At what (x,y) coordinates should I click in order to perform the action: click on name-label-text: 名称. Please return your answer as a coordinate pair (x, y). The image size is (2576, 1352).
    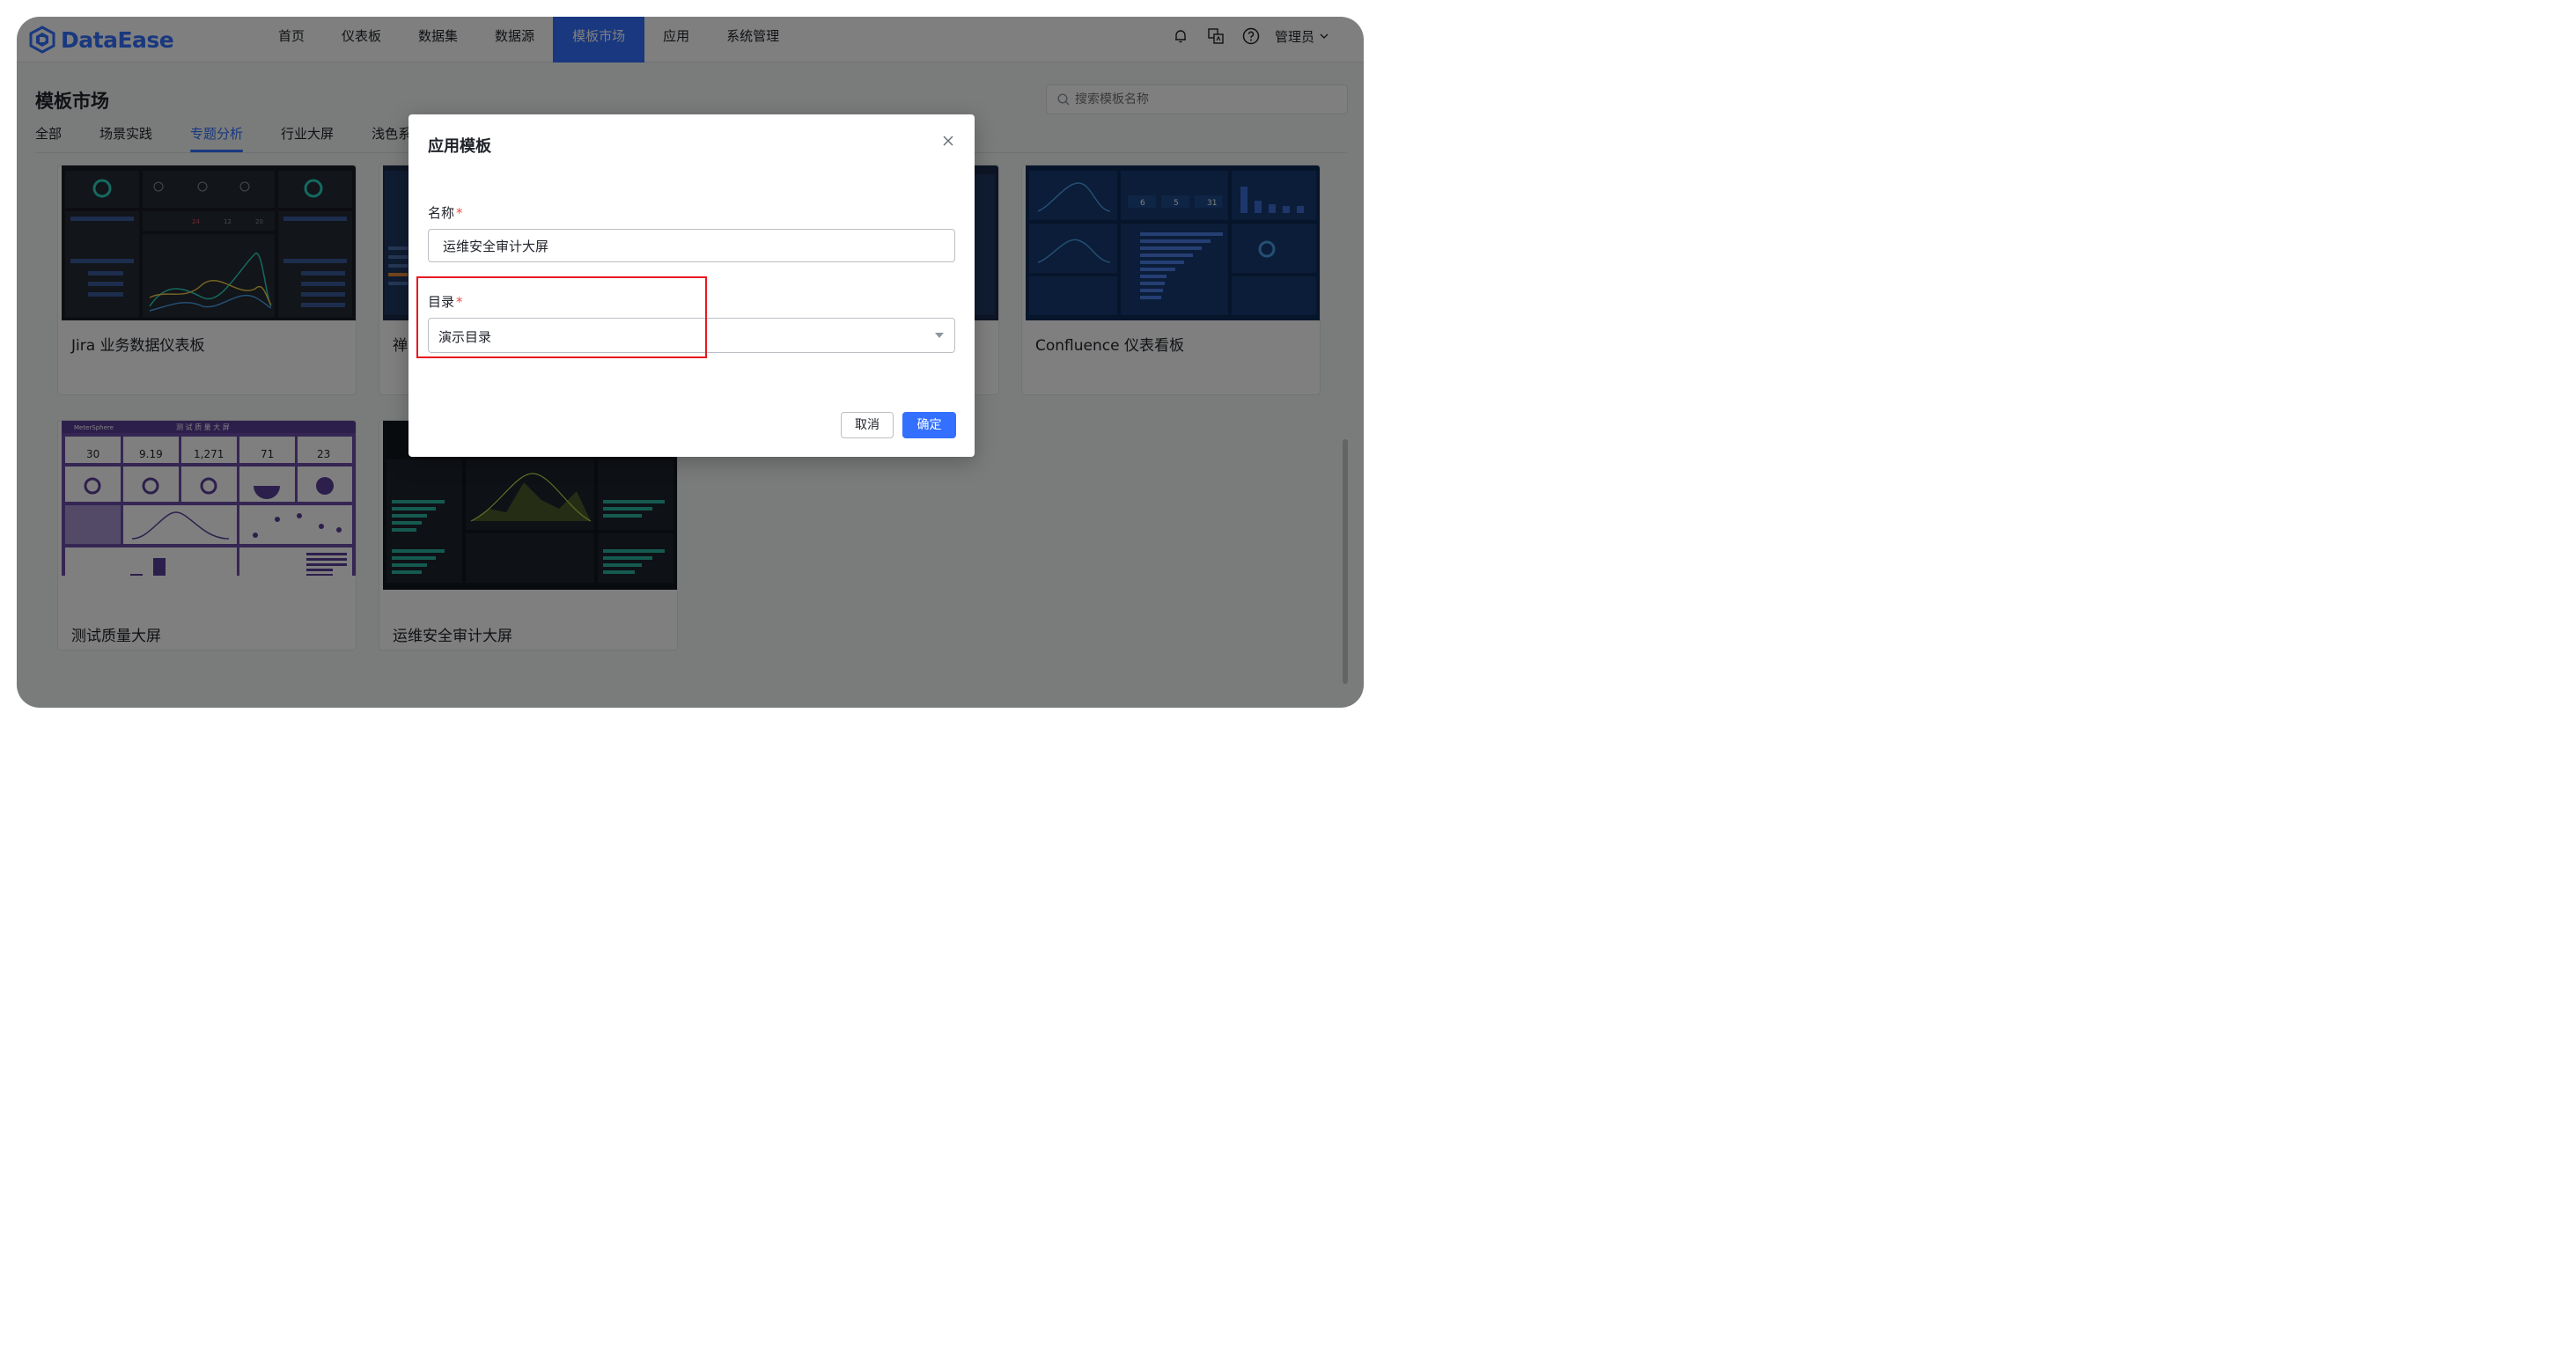
    Looking at the image, I should click on (442, 213).